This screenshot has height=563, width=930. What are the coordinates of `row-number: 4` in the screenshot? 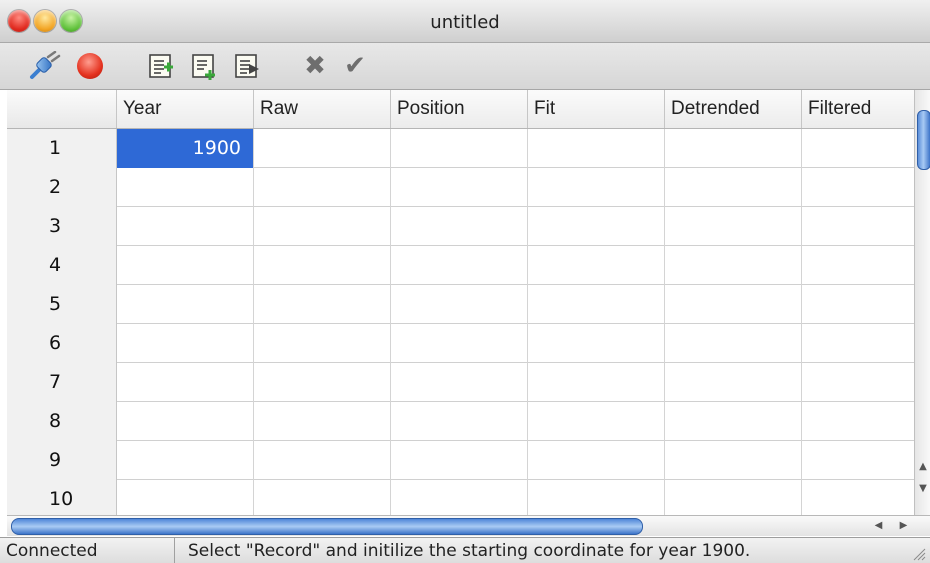 It's located at (62, 265).